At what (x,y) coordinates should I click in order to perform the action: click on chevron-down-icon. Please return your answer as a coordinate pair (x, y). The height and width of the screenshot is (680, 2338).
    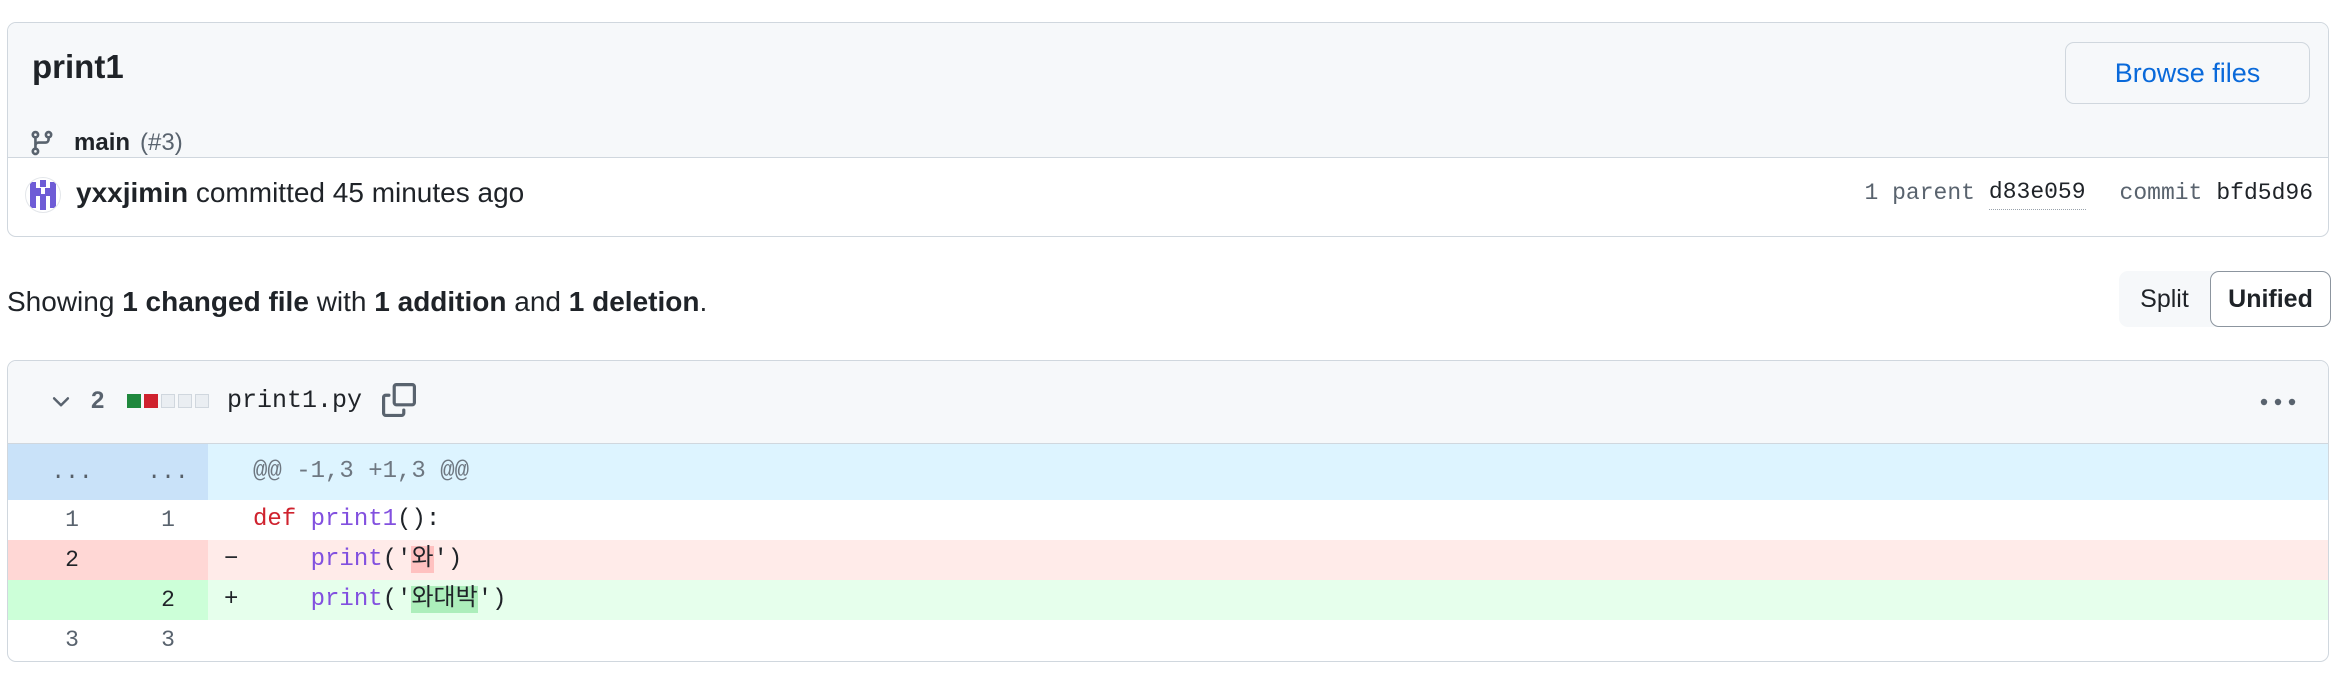
    Looking at the image, I should click on (61, 402).